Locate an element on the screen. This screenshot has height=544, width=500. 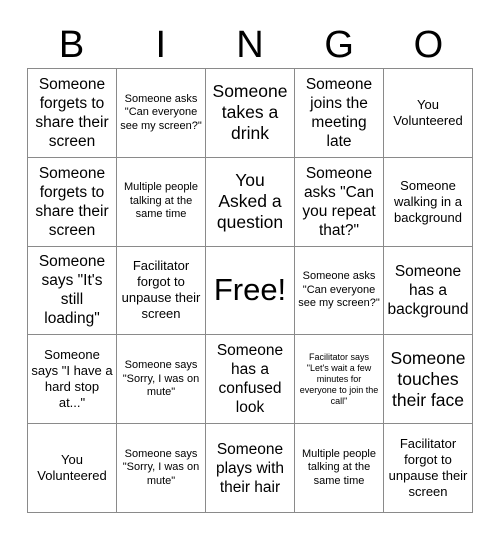
bingo-header-letter-b: B is located at coordinates (71, 45).